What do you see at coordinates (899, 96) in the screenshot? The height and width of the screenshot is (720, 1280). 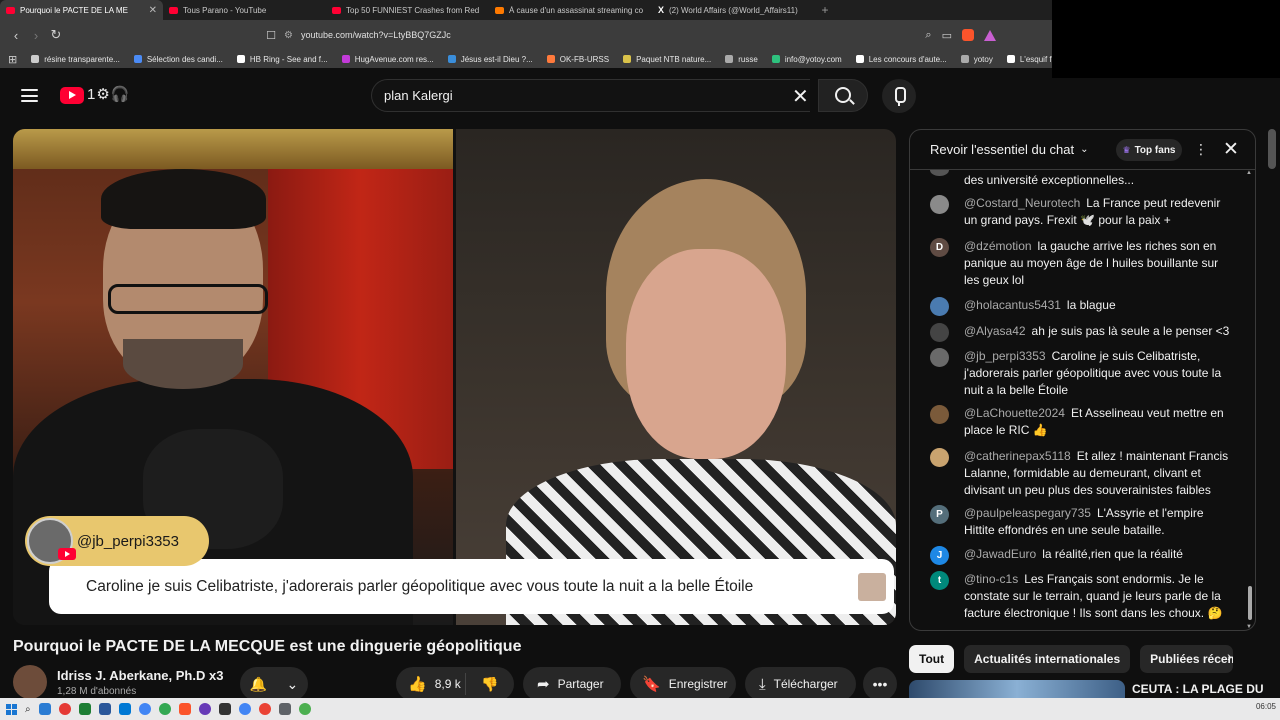 I see `voice-search-button` at bounding box center [899, 96].